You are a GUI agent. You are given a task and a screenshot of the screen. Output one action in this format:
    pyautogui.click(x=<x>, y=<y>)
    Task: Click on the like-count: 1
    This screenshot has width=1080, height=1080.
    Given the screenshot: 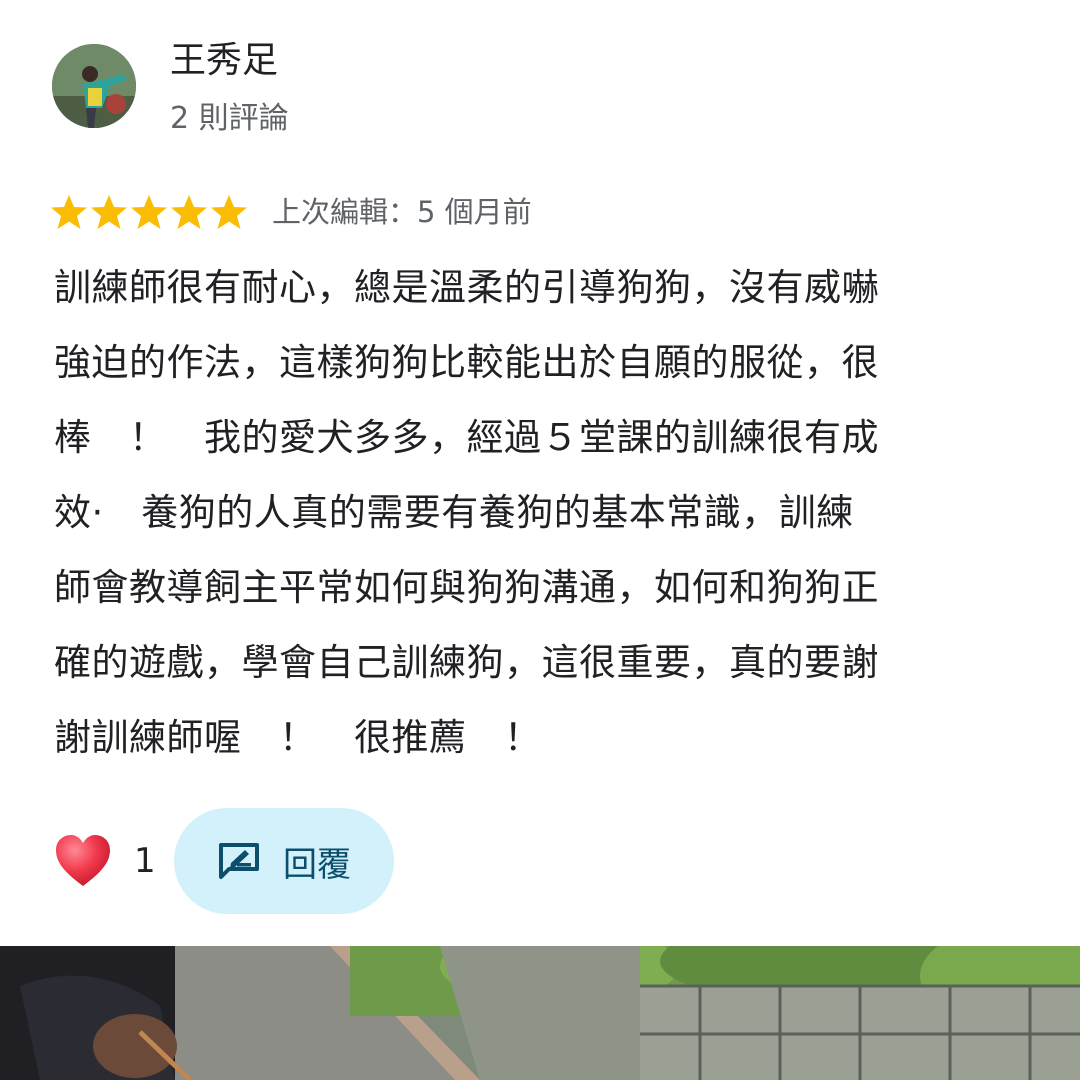 What is the action you would take?
    pyautogui.click(x=145, y=861)
    